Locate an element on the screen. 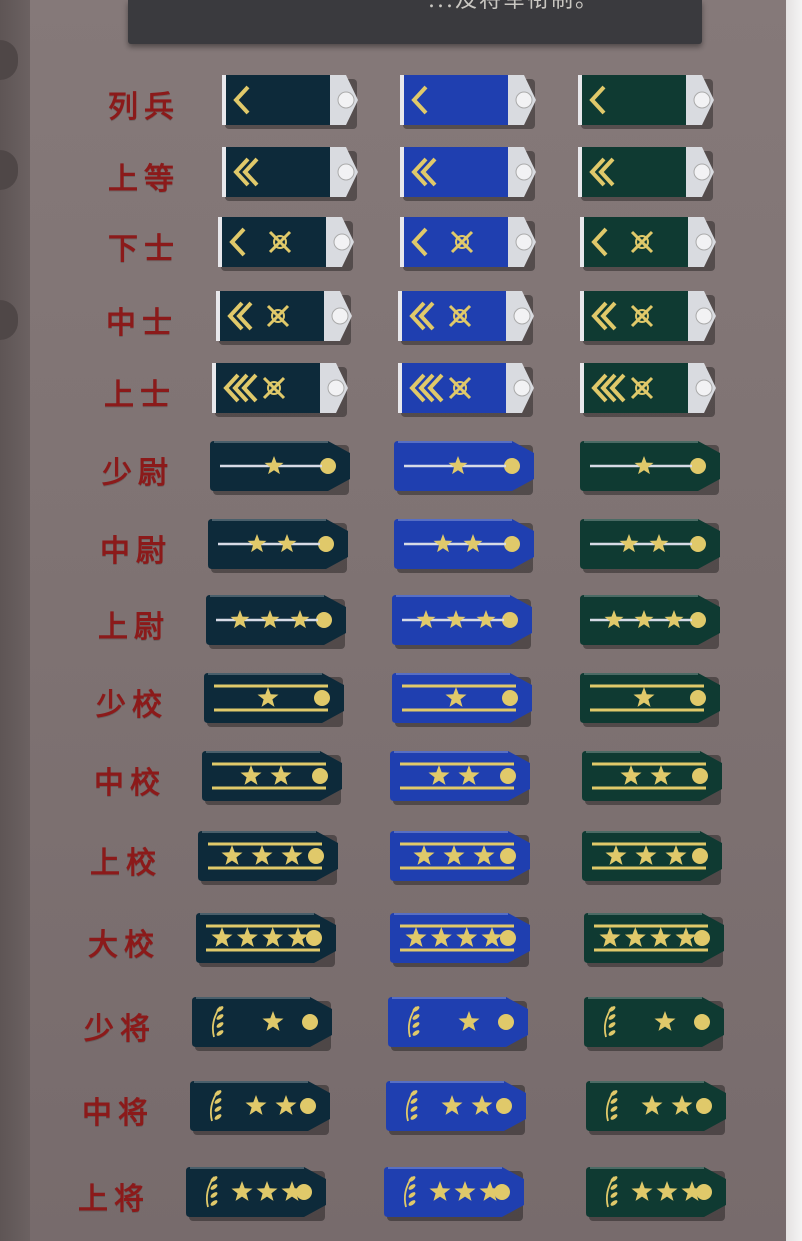  rank-label: 中士 is located at coordinates (142, 323).